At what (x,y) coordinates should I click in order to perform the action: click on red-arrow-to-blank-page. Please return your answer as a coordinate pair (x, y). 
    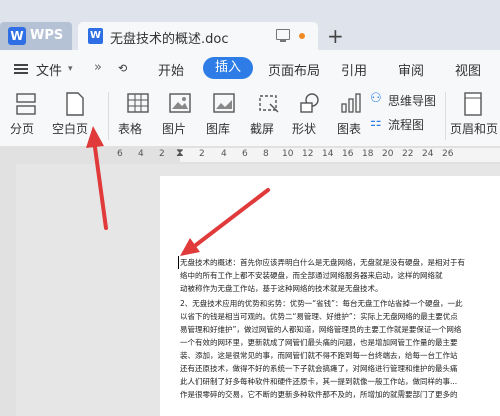
    Looking at the image, I should click on (97, 178).